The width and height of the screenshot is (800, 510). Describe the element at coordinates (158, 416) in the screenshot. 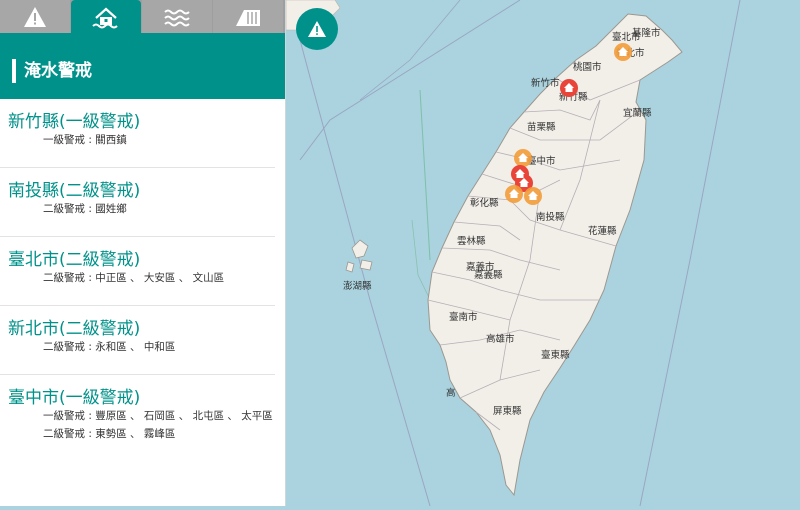

I see `alert-detail: 一級警戒 : 豐原區 、 石岡區 、 北屯區 、 太平區` at that location.